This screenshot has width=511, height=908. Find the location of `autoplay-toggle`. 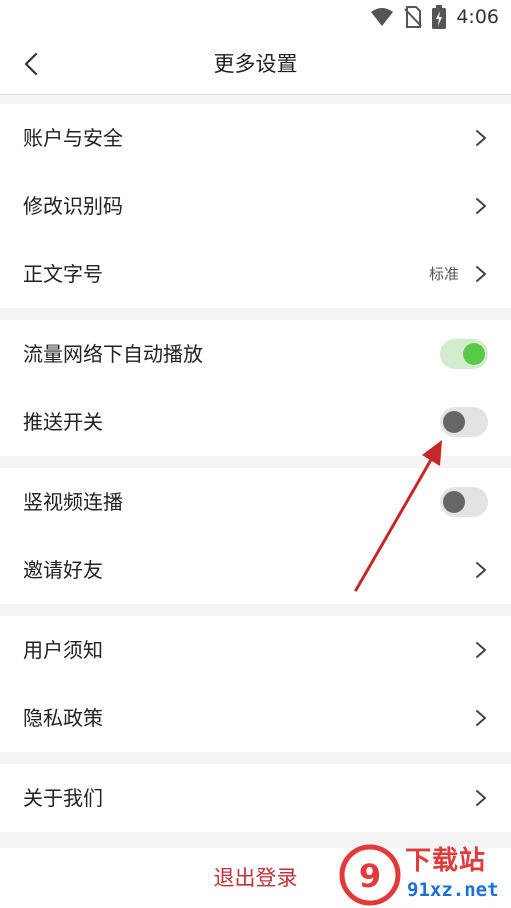

autoplay-toggle is located at coordinates (464, 354).